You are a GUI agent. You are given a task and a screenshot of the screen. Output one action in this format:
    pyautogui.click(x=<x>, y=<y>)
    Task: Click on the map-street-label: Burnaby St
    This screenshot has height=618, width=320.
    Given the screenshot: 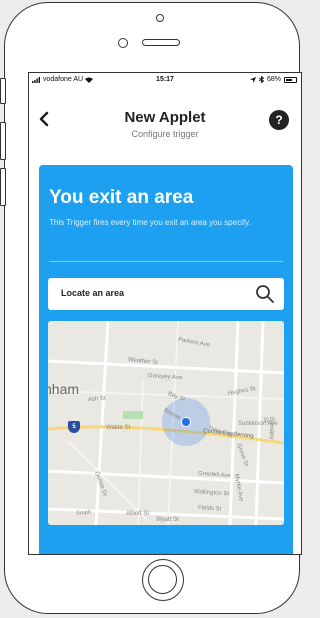 What is the action you would take?
    pyautogui.click(x=268, y=428)
    